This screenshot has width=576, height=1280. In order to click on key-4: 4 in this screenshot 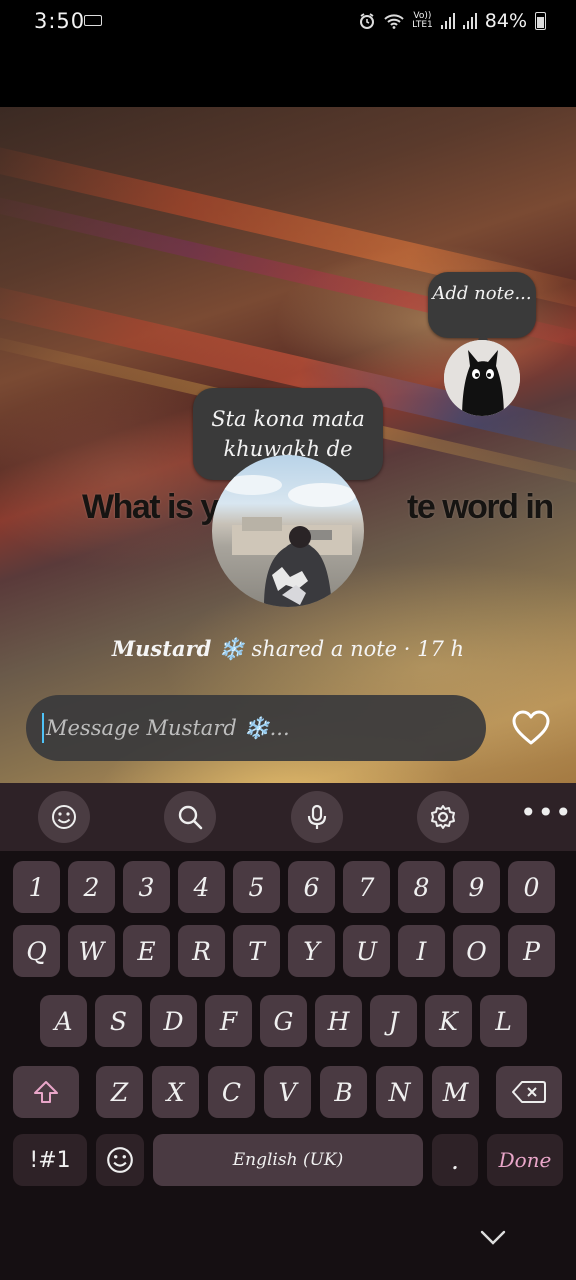, I will do `click(201, 887)`.